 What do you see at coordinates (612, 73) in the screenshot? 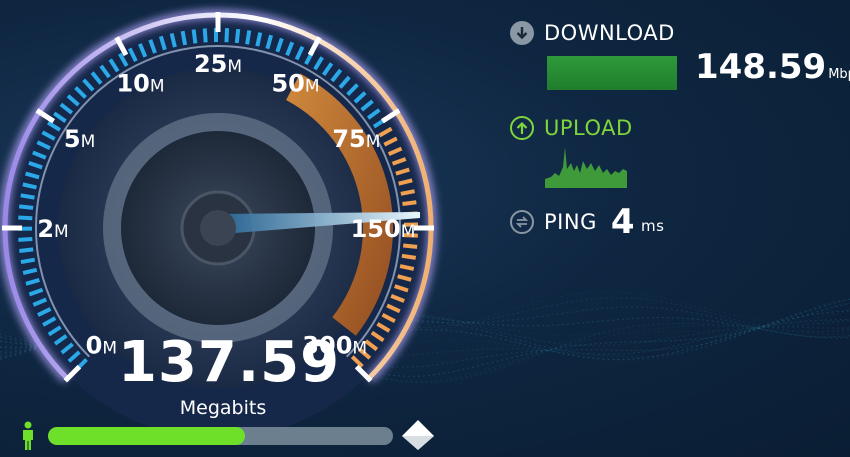
I see `download-bar` at bounding box center [612, 73].